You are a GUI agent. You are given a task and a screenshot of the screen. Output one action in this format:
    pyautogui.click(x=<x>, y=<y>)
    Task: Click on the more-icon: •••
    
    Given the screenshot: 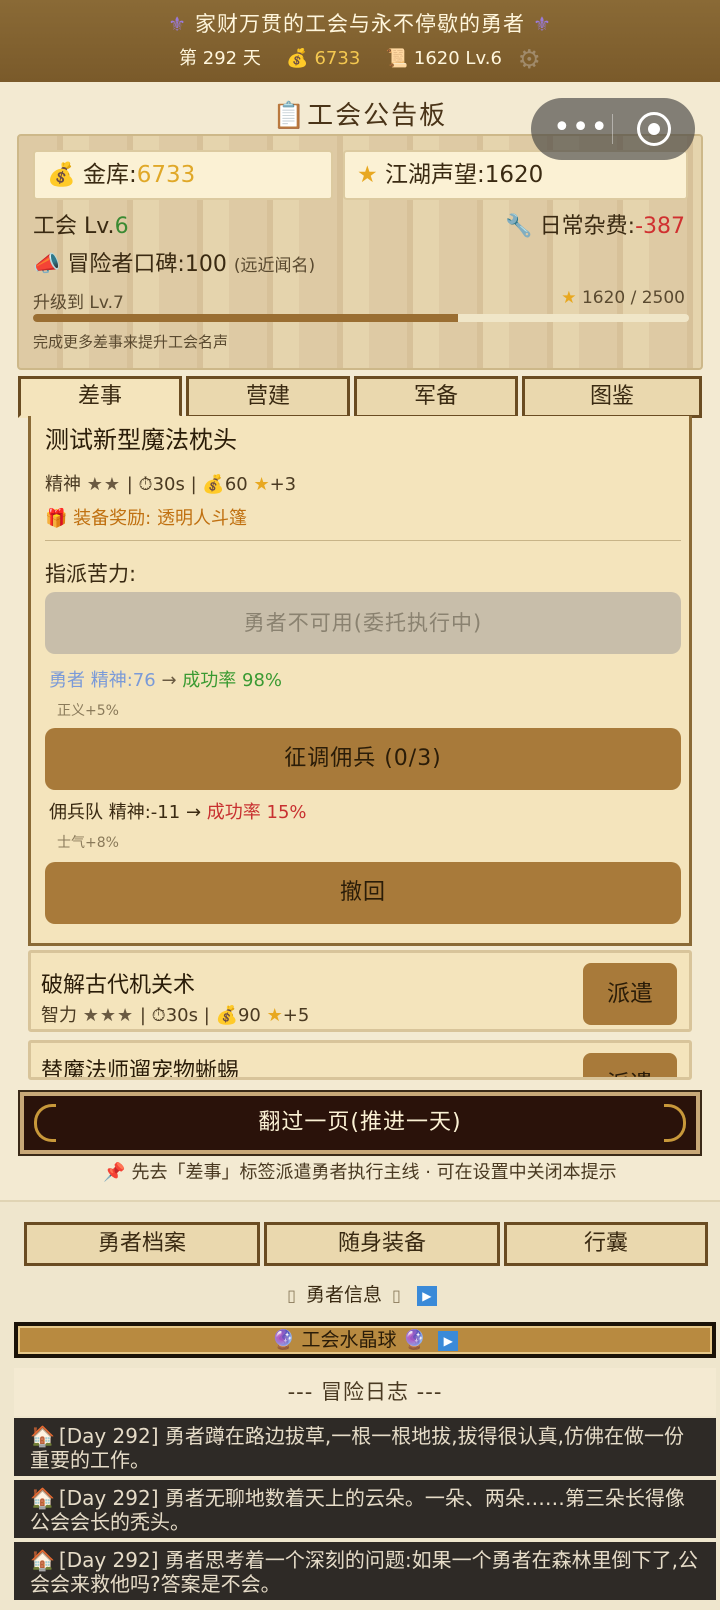 What is the action you would take?
    pyautogui.click(x=581, y=127)
    